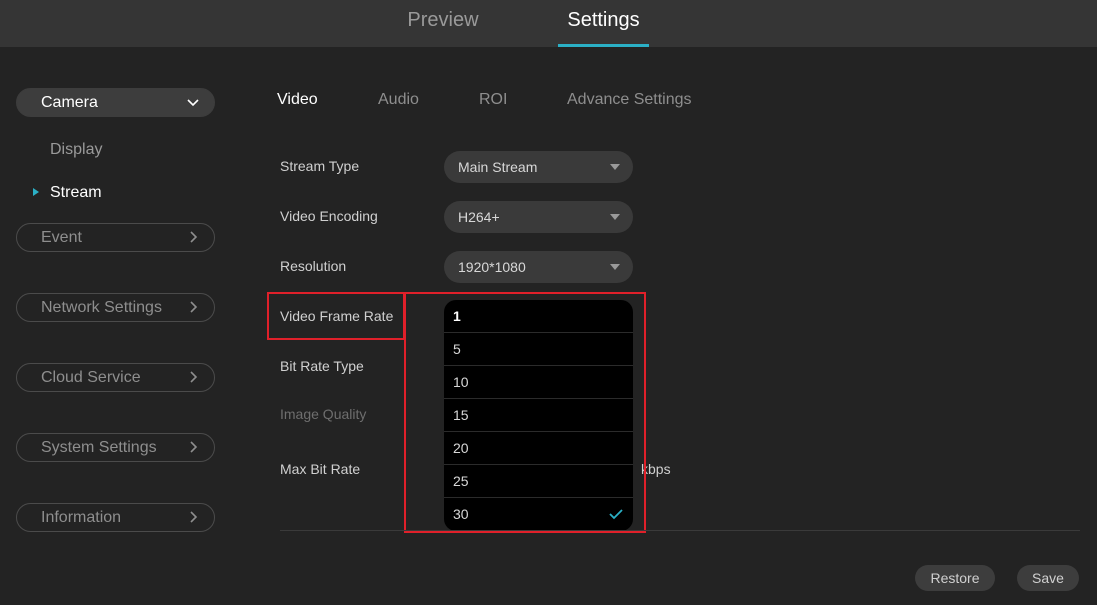 The width and height of the screenshot is (1097, 605). I want to click on video-frame-rate-label: Video Frame Rate, so click(337, 316).